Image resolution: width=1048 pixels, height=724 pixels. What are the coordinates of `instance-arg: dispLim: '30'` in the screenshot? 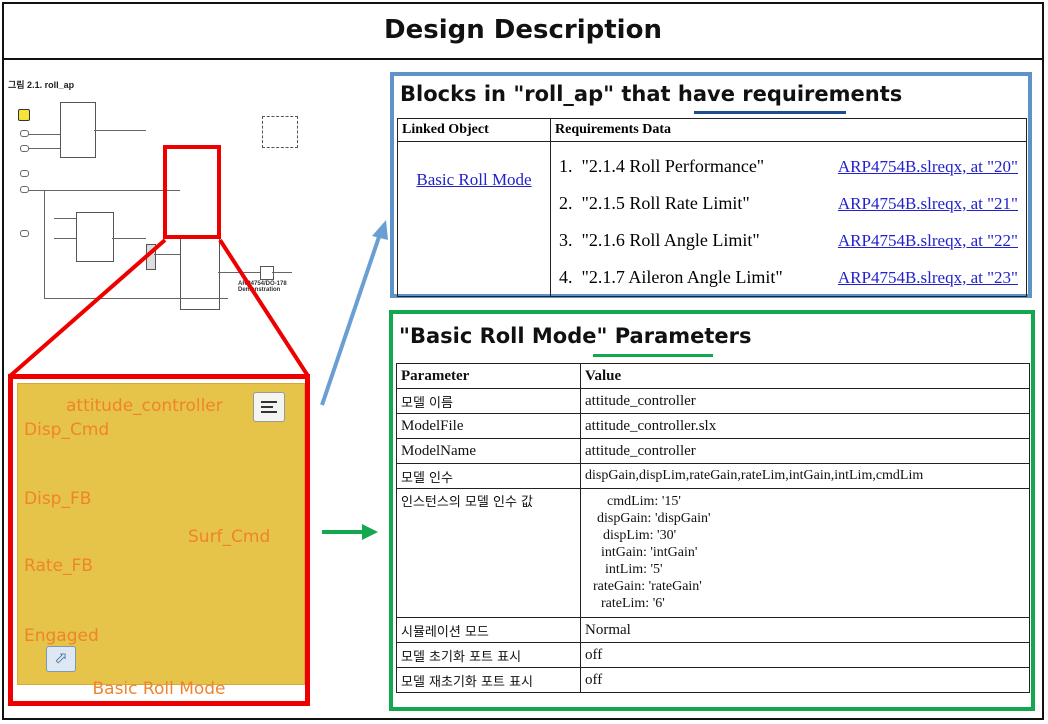 It's located at (640, 535).